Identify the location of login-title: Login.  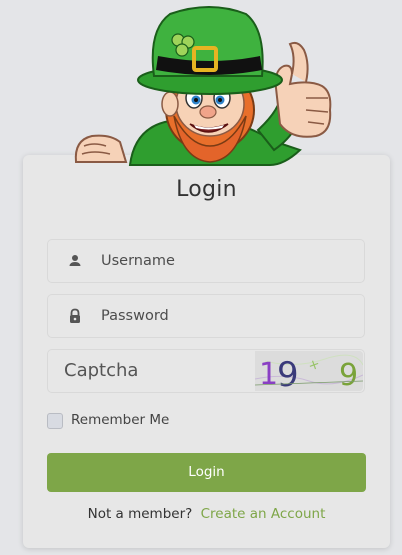
(206, 189).